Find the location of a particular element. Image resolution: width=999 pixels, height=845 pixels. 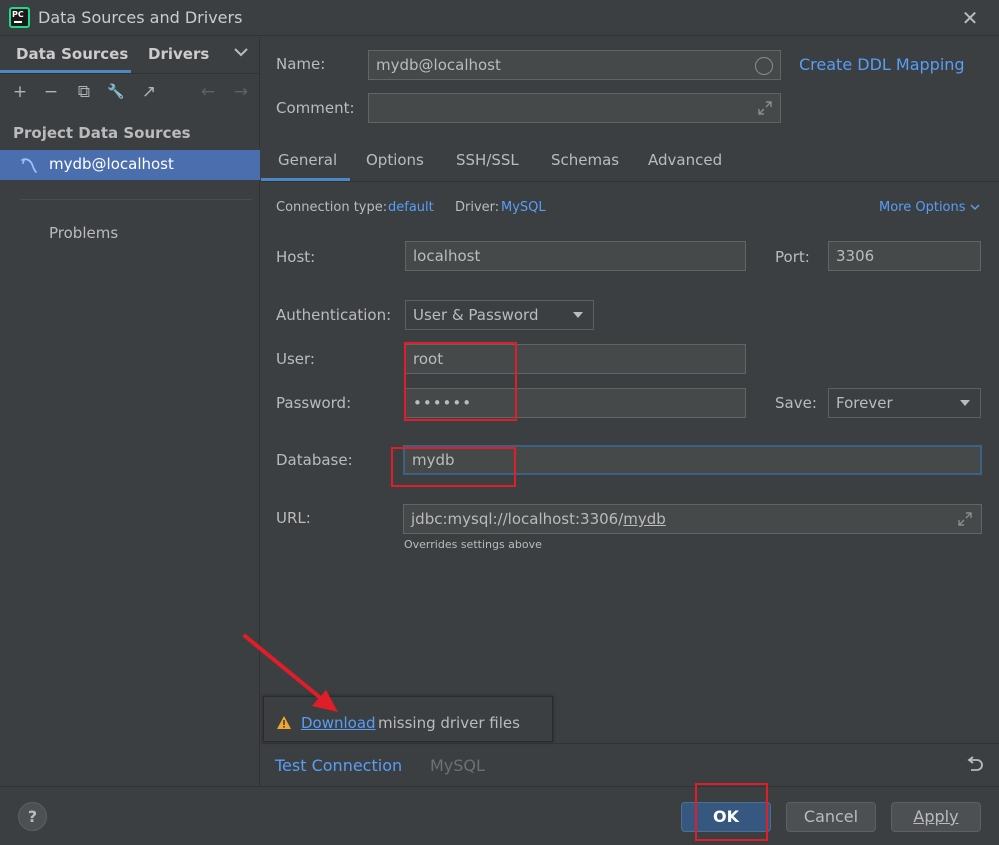

window-title: Data Sources and Drivers is located at coordinates (140, 17).